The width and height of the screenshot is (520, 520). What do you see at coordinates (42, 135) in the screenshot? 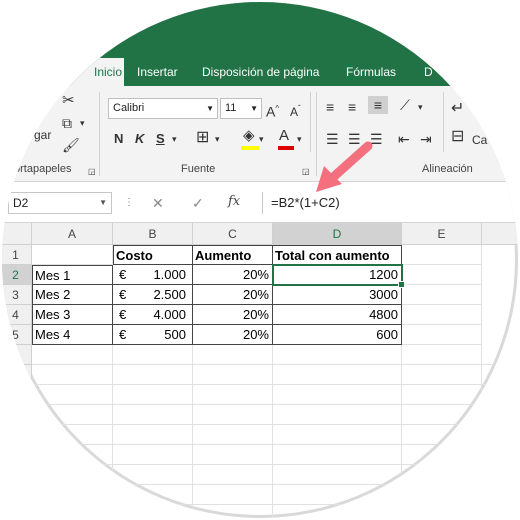
I see `paste-label: gar` at bounding box center [42, 135].